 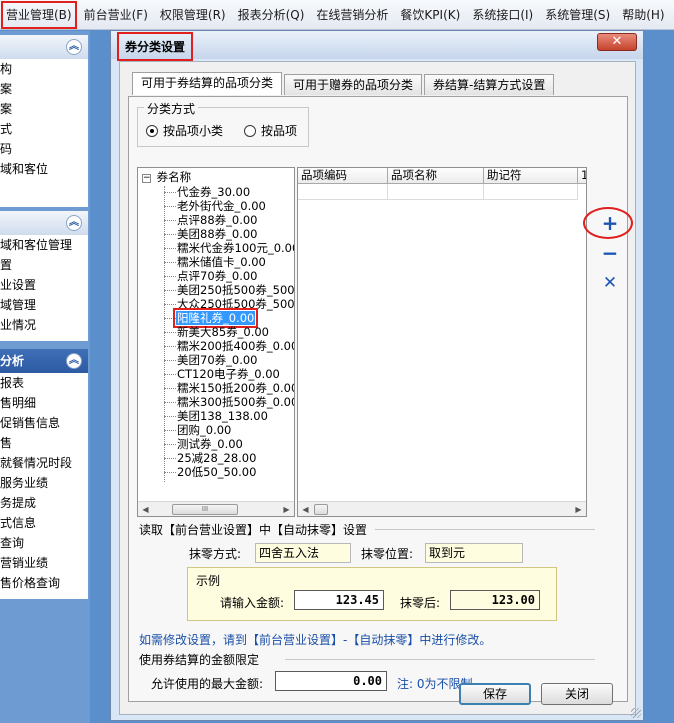 What do you see at coordinates (44, 523) in the screenshot?
I see `nav-item: 式信息` at bounding box center [44, 523].